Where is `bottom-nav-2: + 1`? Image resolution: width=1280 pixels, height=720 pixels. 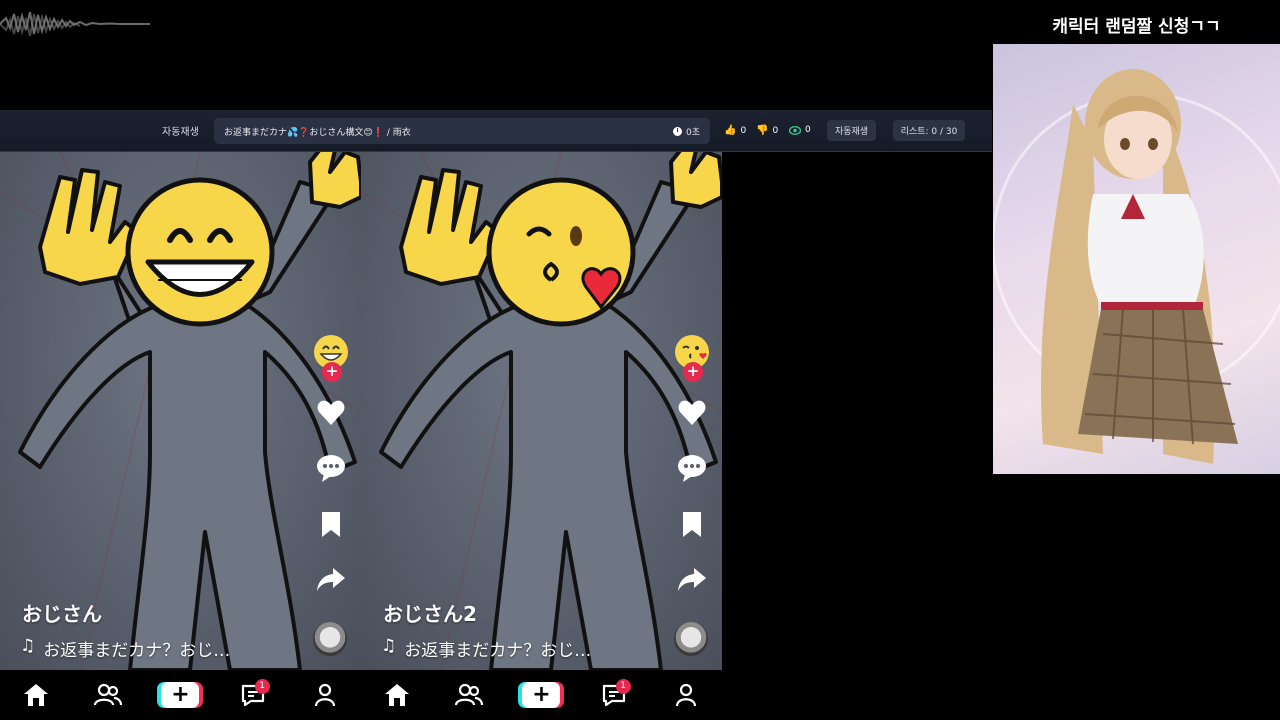
bottom-nav-2: + 1 is located at coordinates (541, 695).